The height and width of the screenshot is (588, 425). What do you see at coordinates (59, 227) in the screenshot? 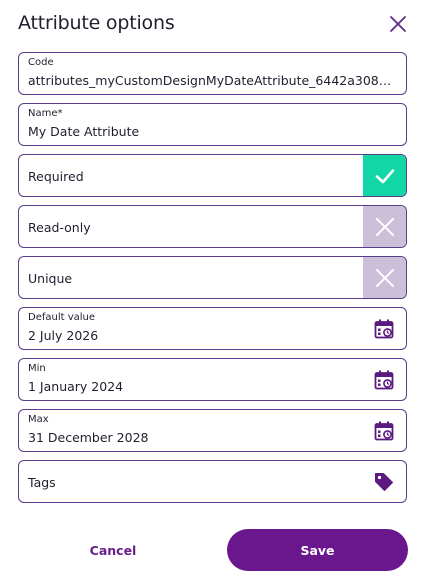
I see `read-only-label: Read-only` at bounding box center [59, 227].